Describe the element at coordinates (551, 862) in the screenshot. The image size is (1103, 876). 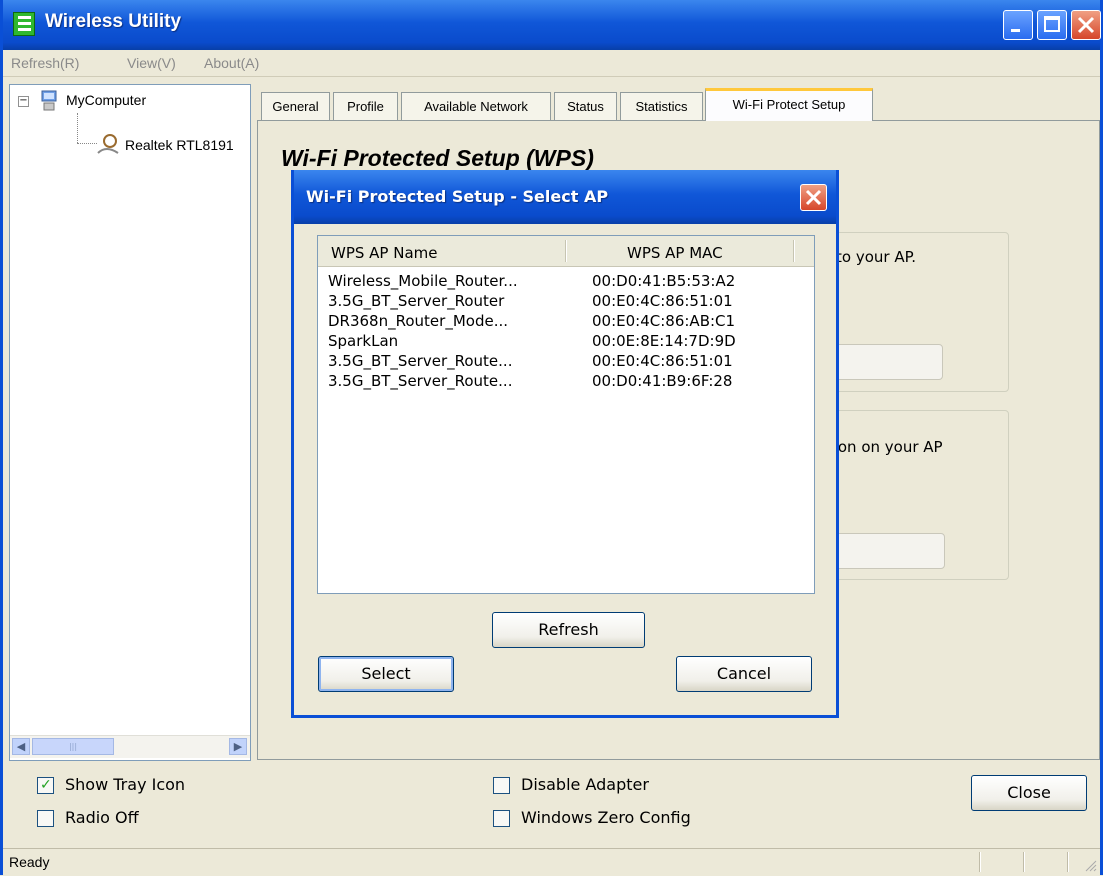
I see `status-bar: Ready` at that location.